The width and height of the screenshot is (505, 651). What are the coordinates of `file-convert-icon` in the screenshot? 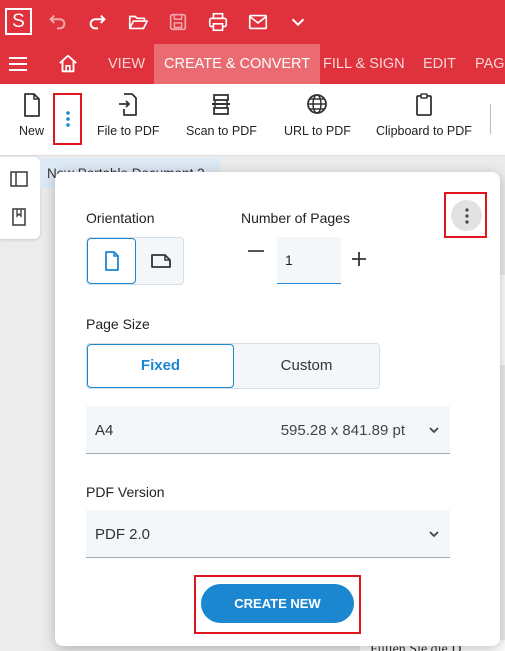 It's located at (128, 104).